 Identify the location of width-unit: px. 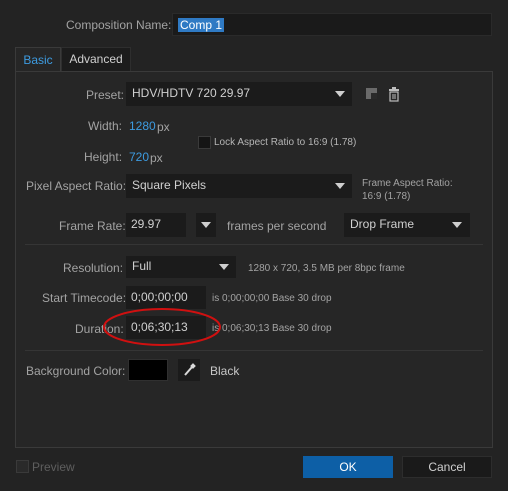
(163, 127).